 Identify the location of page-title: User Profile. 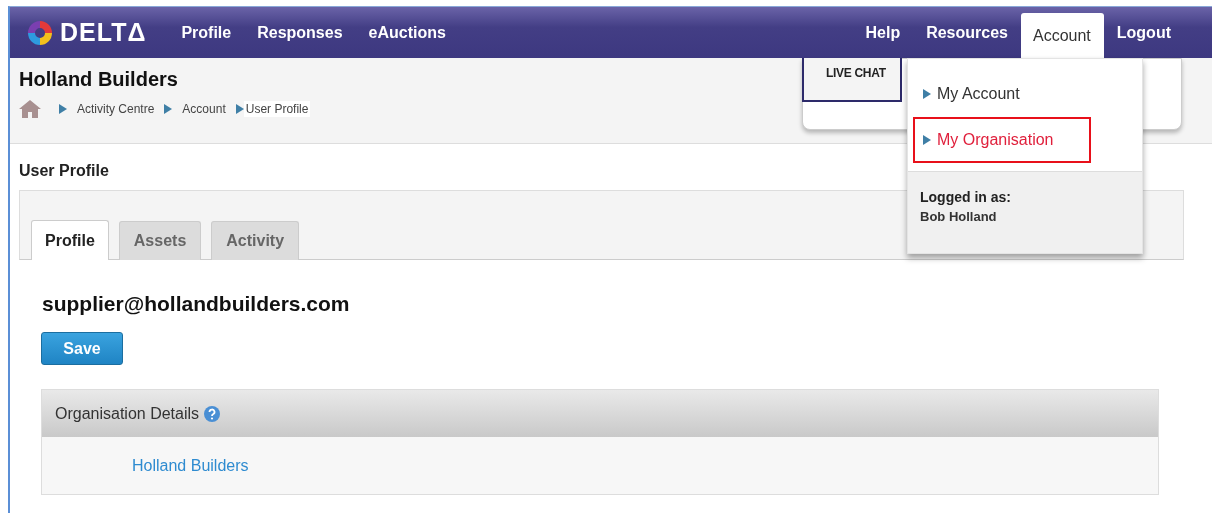
(64, 171).